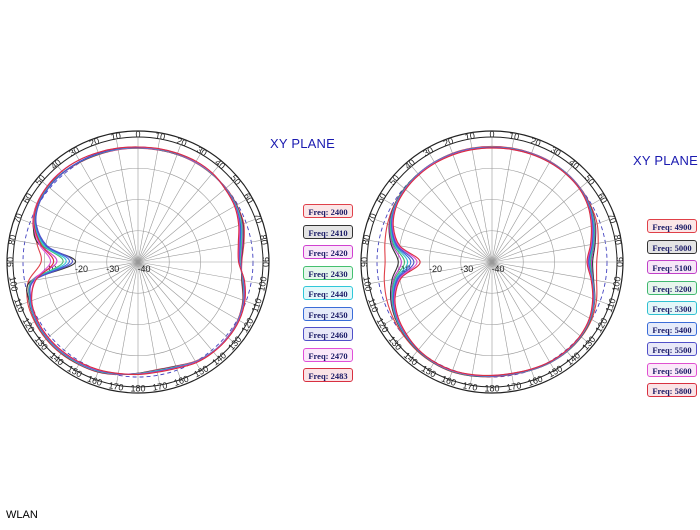 This screenshot has height=530, width=700. Describe the element at coordinates (328, 375) in the screenshot. I see `legend-entry: Freq: 2483` at that location.